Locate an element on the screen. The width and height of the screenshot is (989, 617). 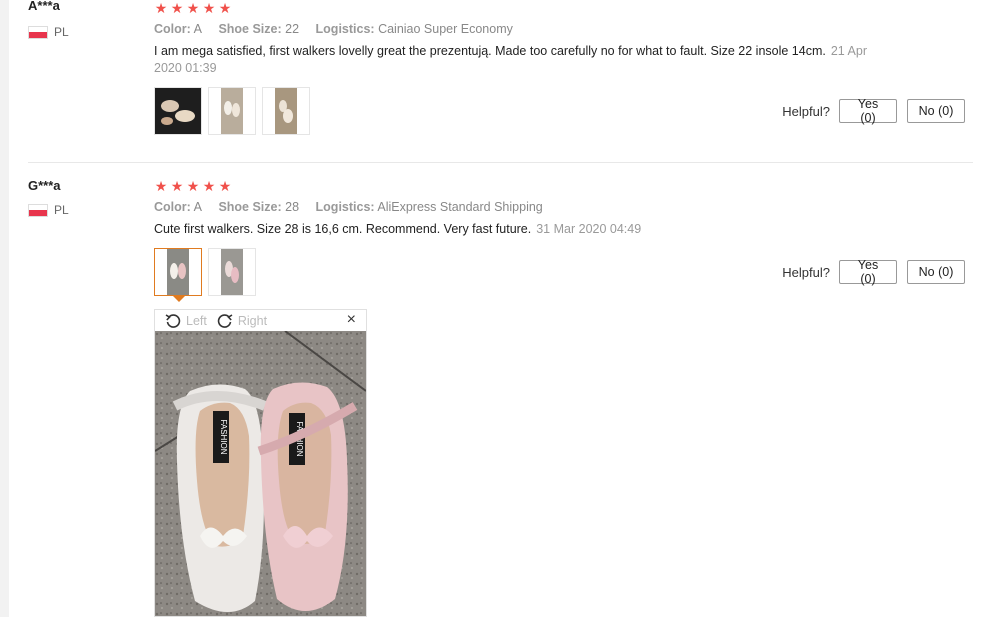
shoes-photo: FASHION FASHION is located at coordinates (260, 473).